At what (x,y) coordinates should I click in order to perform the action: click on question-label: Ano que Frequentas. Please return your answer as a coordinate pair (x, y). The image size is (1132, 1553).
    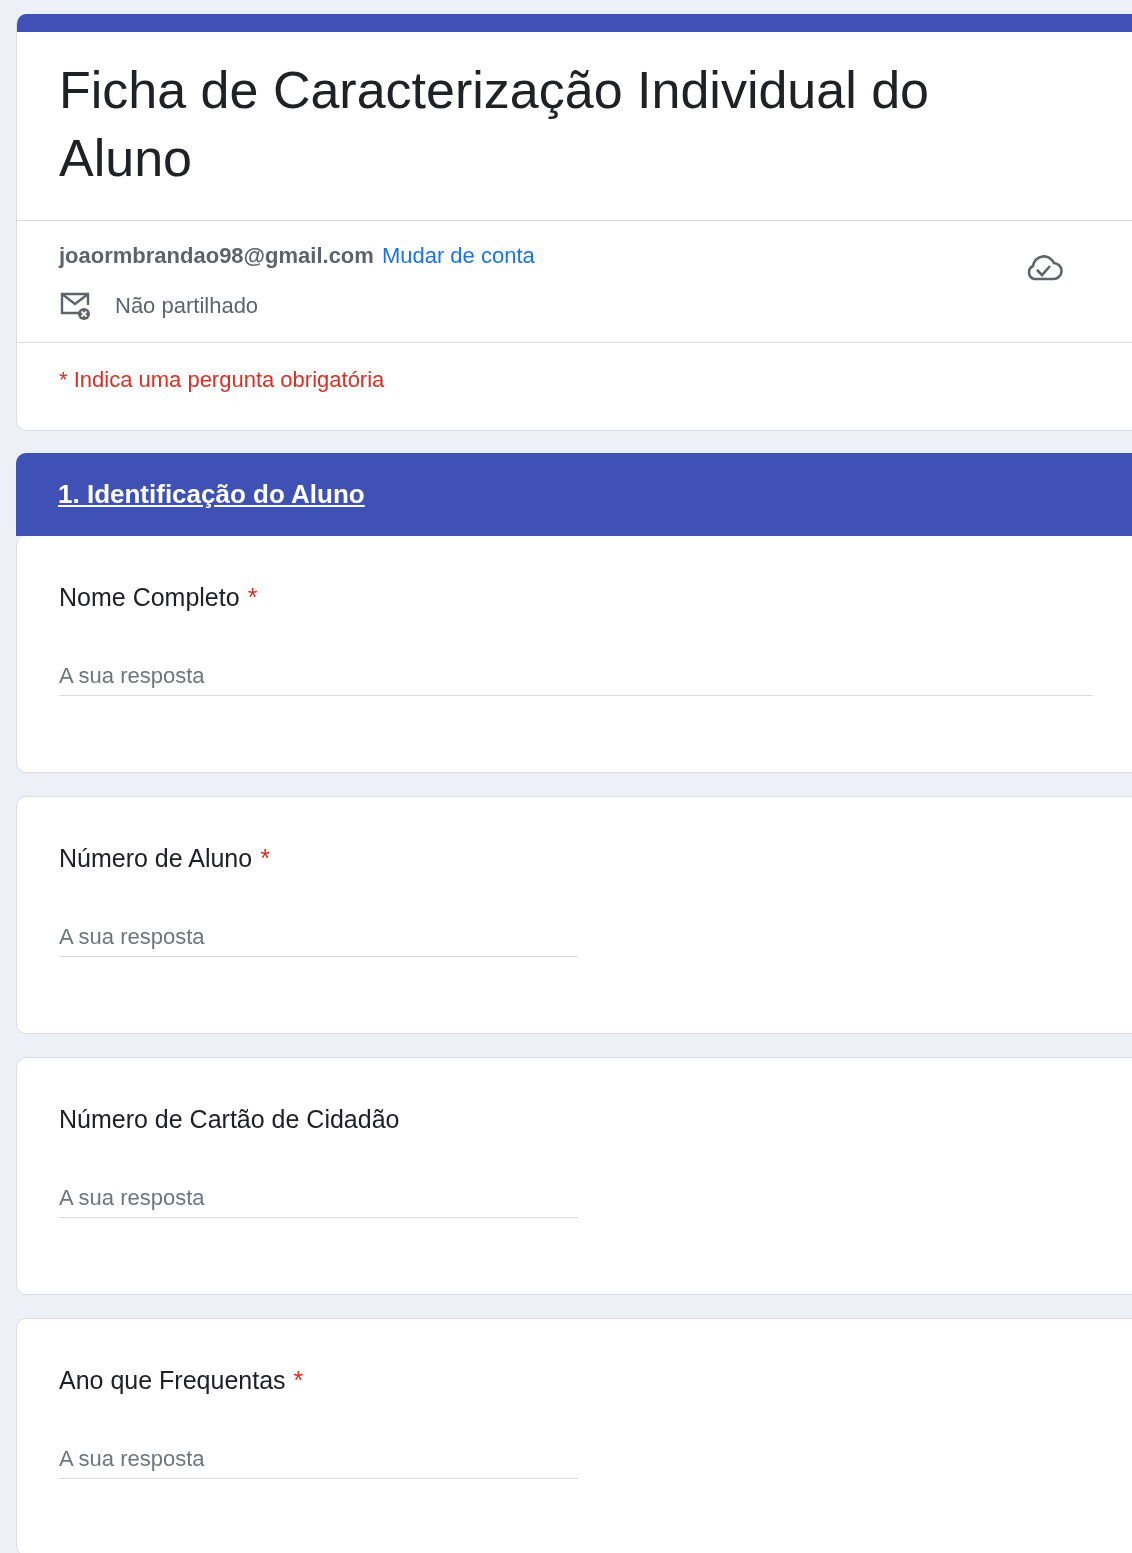
    Looking at the image, I should click on (172, 1380).